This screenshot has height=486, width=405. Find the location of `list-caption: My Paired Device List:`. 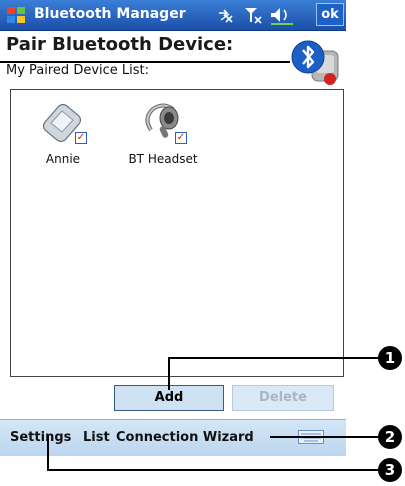

list-caption: My Paired Device List: is located at coordinates (78, 70).